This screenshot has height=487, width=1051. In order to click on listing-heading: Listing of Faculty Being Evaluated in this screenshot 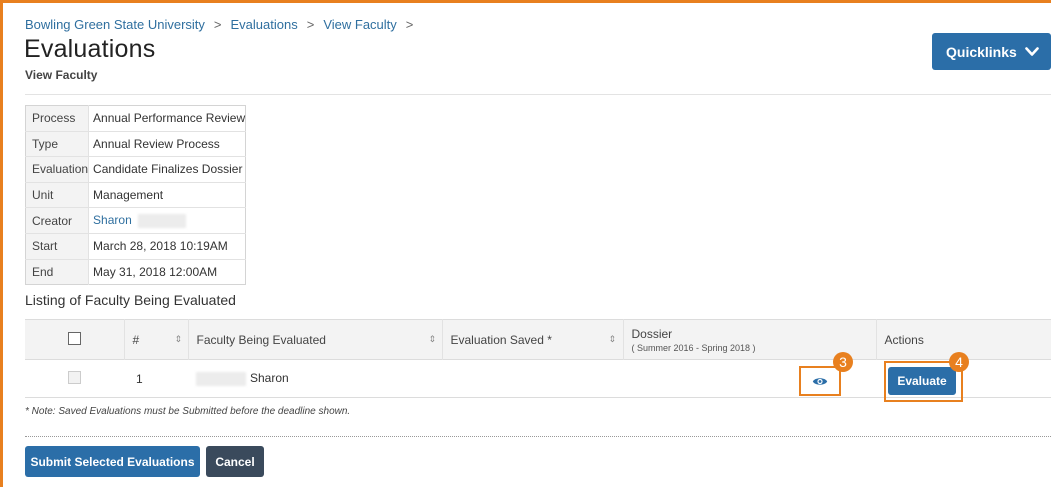, I will do `click(130, 300)`.